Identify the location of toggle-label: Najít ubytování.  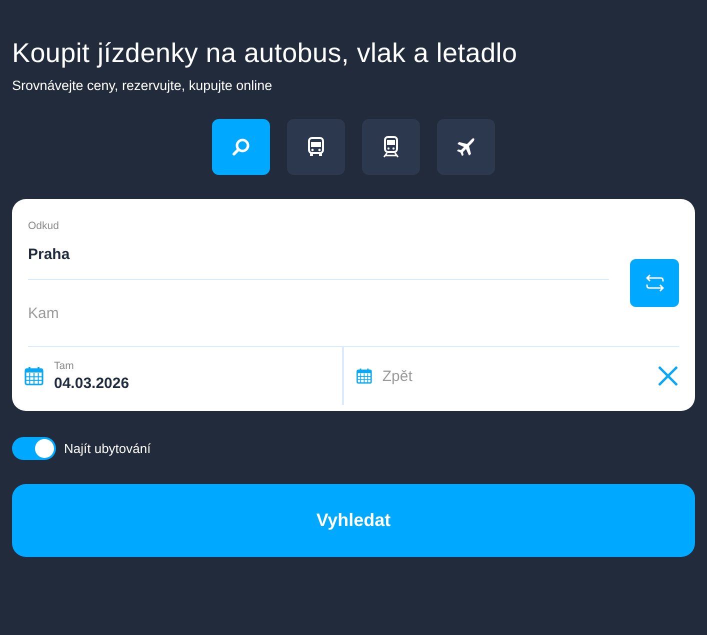
(107, 448).